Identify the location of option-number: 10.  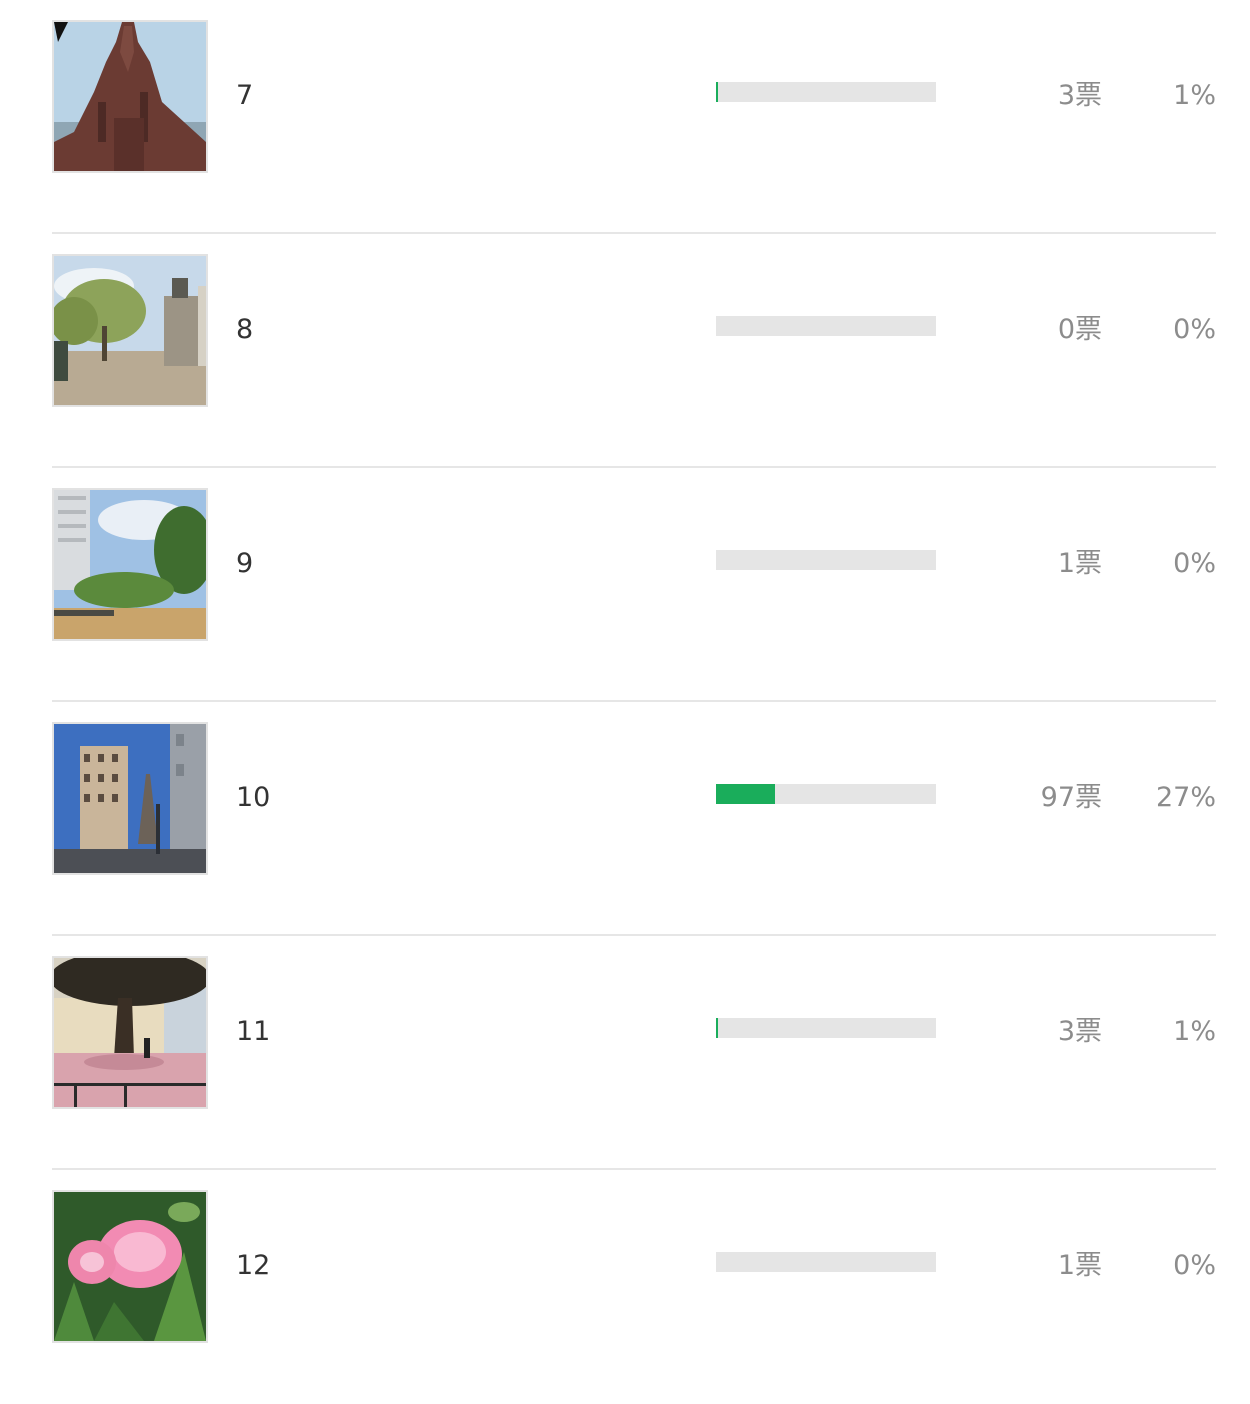
(253, 797).